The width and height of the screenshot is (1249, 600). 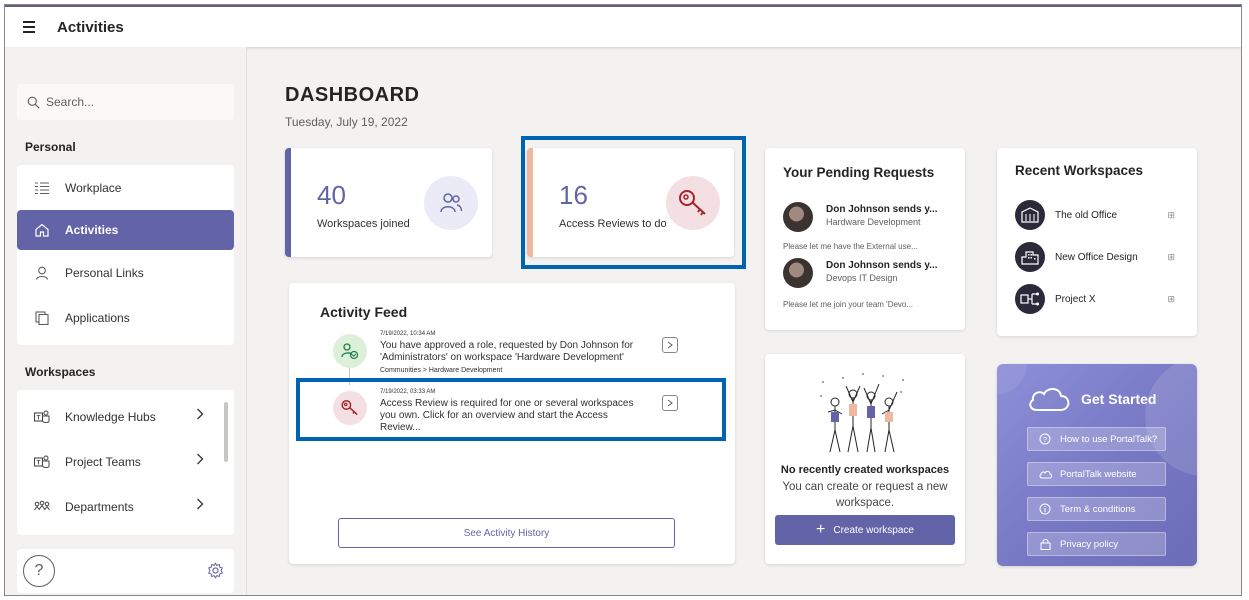 I want to click on link-label: Privacy policy, so click(x=1089, y=544).